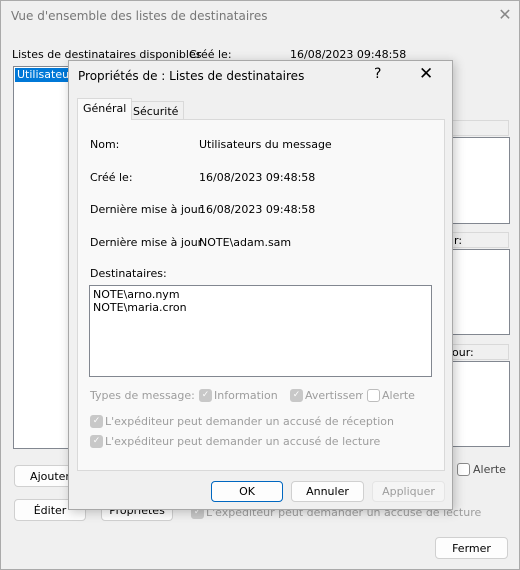 This screenshot has height=570, width=520. Describe the element at coordinates (265, 144) in the screenshot. I see `name-value: Utilisateurs du message` at that location.